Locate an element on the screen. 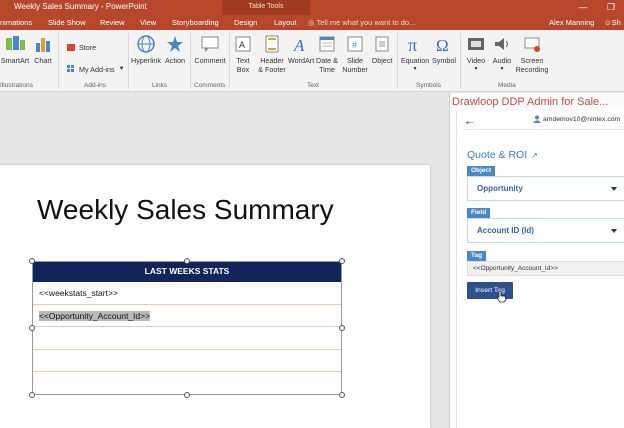 This screenshot has height=428, width=624. share-button: ☺Sh is located at coordinates (612, 22).